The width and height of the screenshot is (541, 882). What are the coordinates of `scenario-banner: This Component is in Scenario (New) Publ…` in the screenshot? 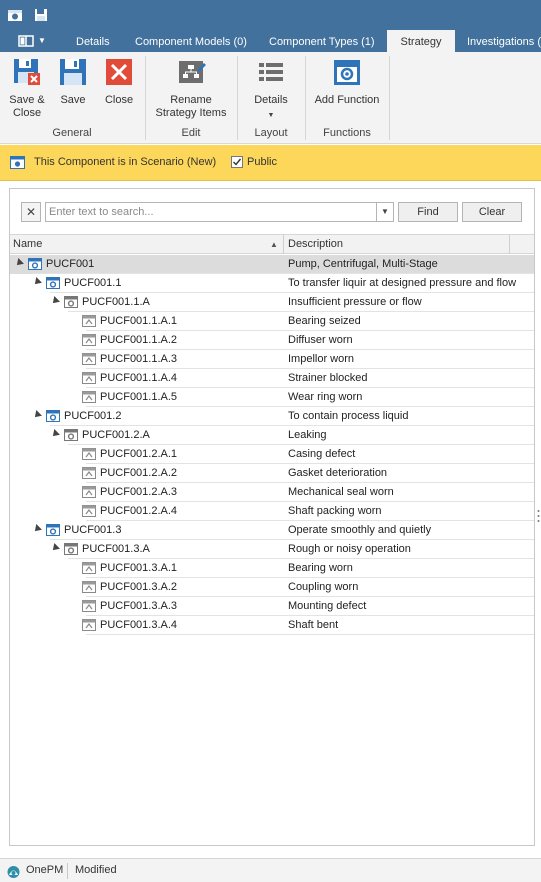 It's located at (270, 163).